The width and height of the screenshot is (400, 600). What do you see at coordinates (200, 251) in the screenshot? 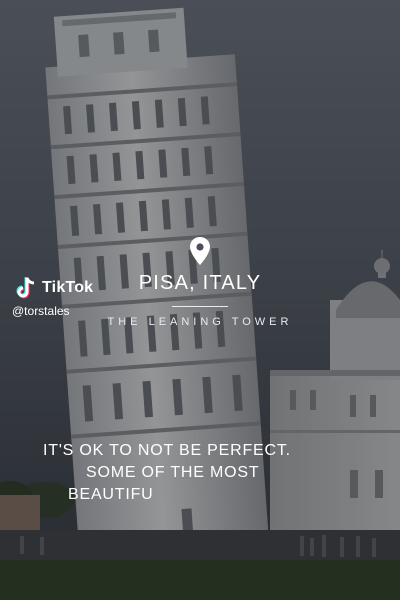
I see `location-pin-icon` at bounding box center [200, 251].